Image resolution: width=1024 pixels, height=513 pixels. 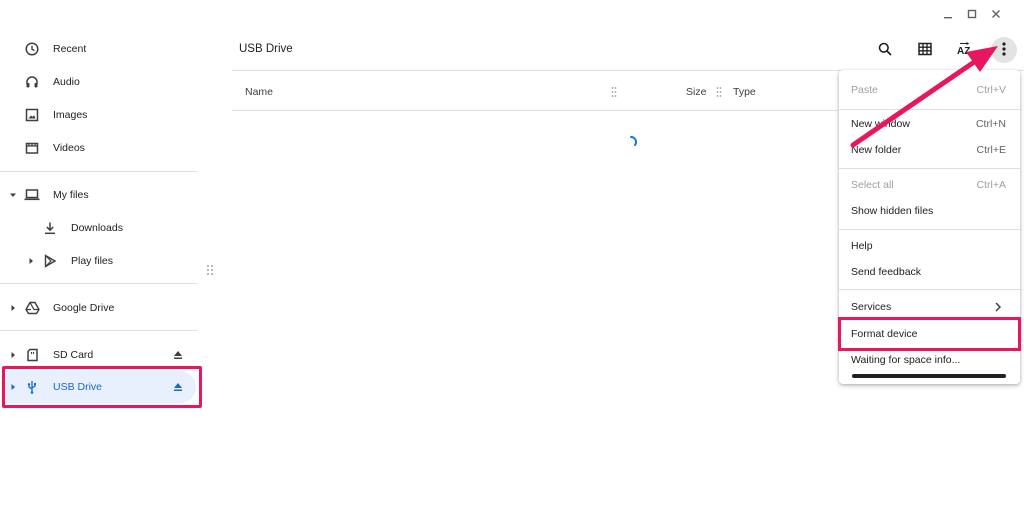 I want to click on menu-item-send-feedback: Send feedback, so click(x=929, y=272).